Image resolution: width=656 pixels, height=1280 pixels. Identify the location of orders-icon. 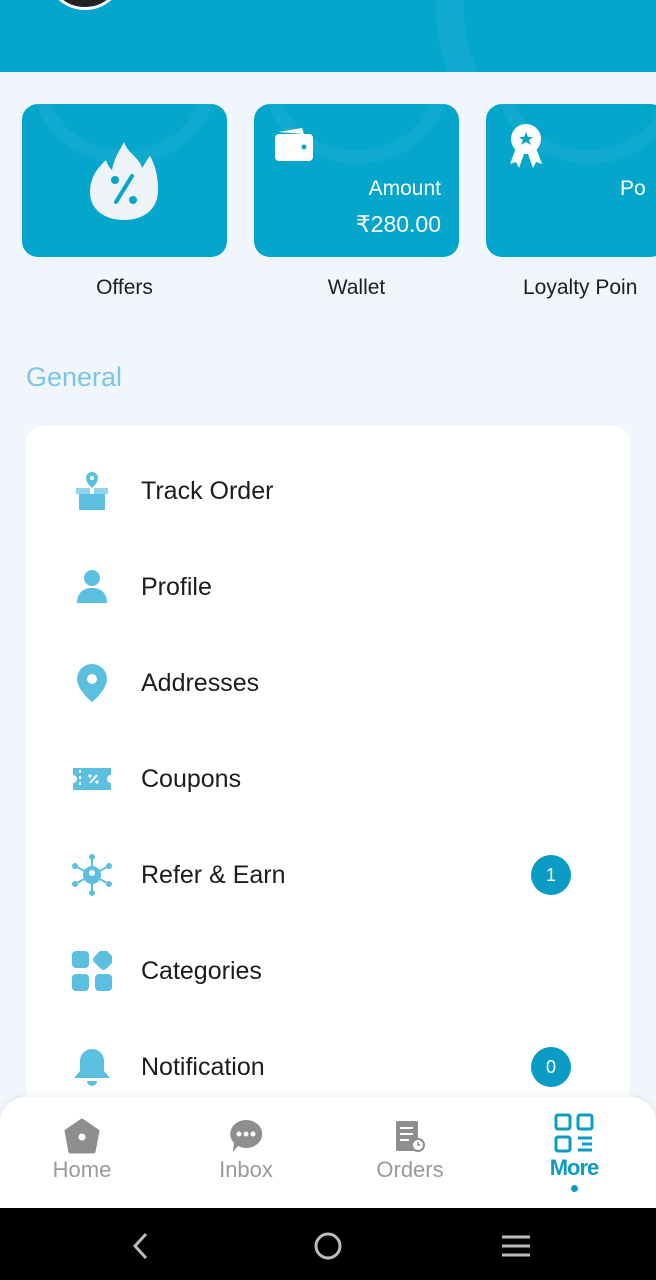
(410, 1136).